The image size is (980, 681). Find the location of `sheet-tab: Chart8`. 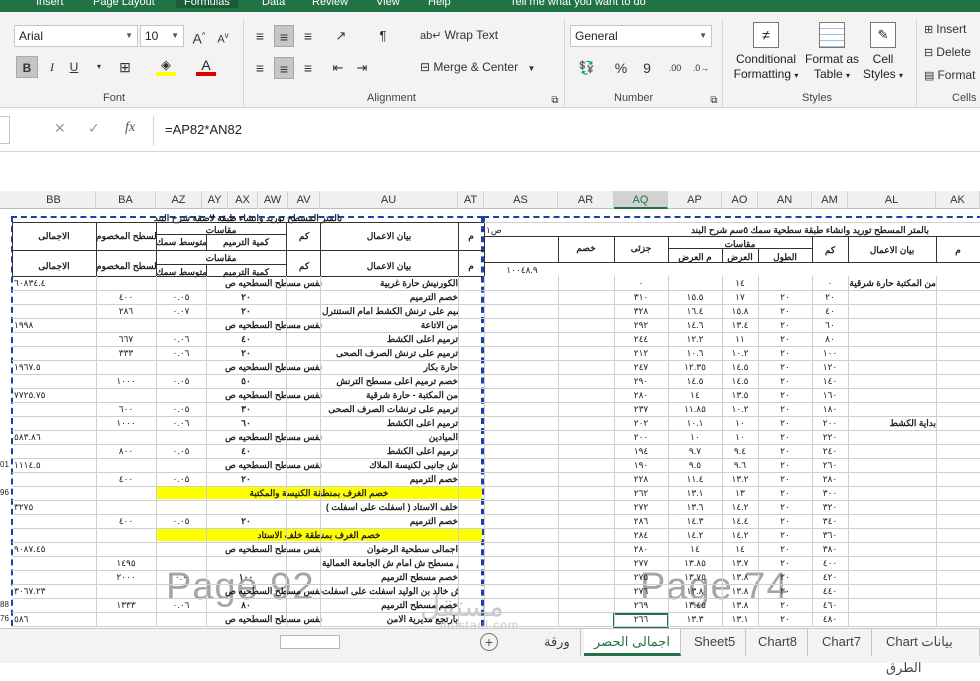

sheet-tab: Chart8 is located at coordinates (778, 642).